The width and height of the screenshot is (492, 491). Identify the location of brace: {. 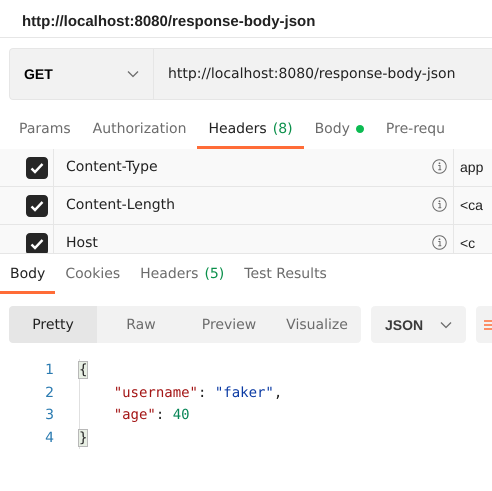
(83, 370).